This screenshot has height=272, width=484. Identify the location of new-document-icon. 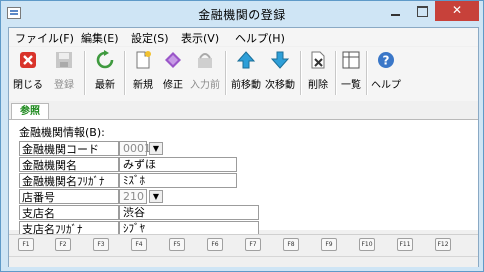
(143, 60).